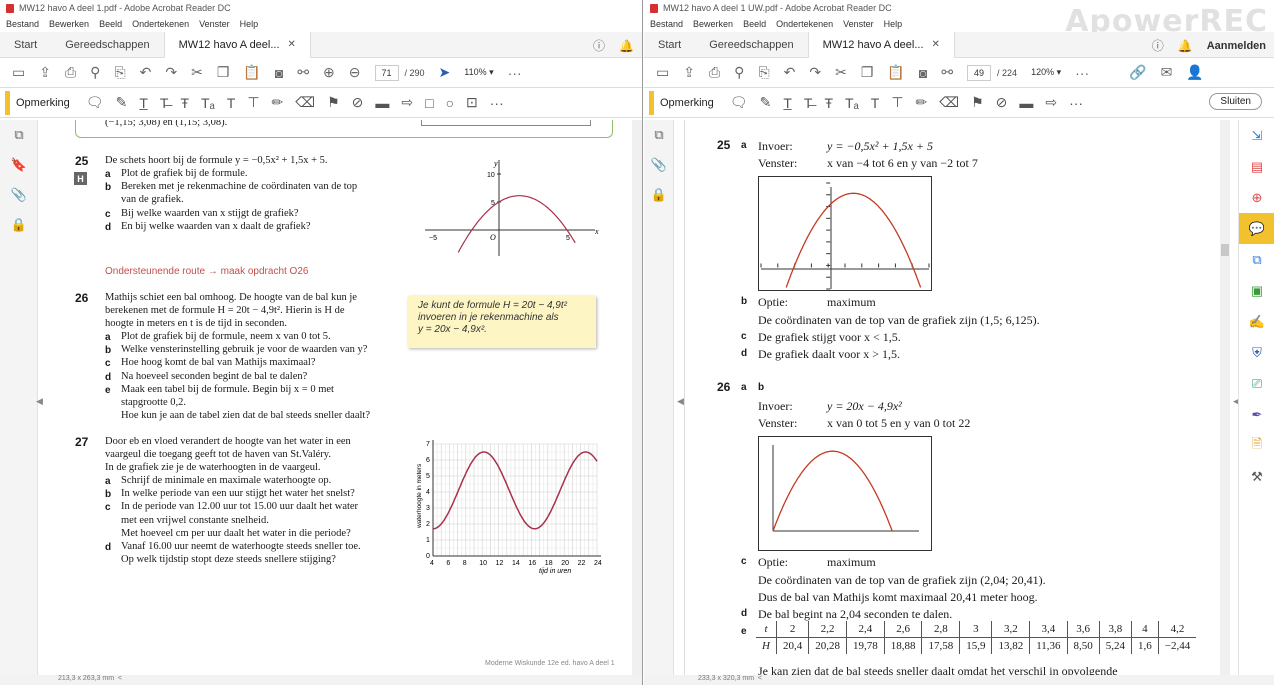 The image size is (1274, 685). Describe the element at coordinates (206, 271) in the screenshot. I see `support-route-link: Ondersteunende route → maak opdracht O26` at that location.